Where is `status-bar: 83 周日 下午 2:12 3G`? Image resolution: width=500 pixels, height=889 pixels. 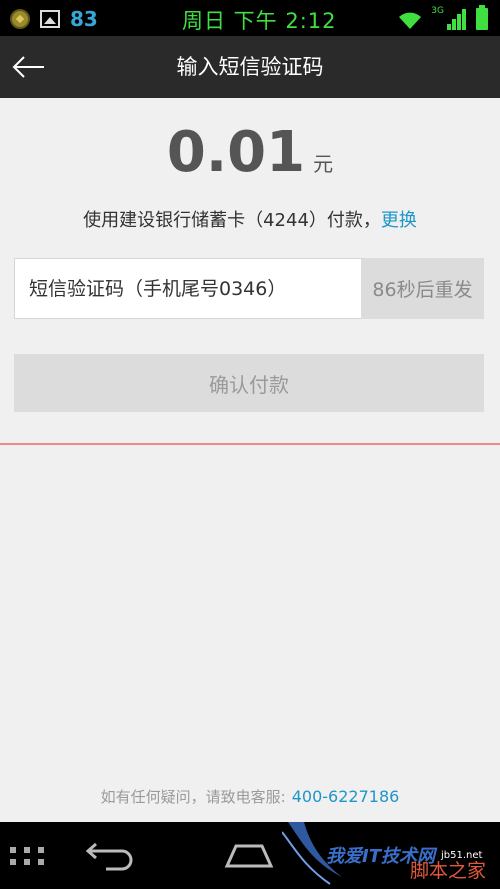 status-bar: 83 周日 下午 2:12 3G is located at coordinates (250, 18).